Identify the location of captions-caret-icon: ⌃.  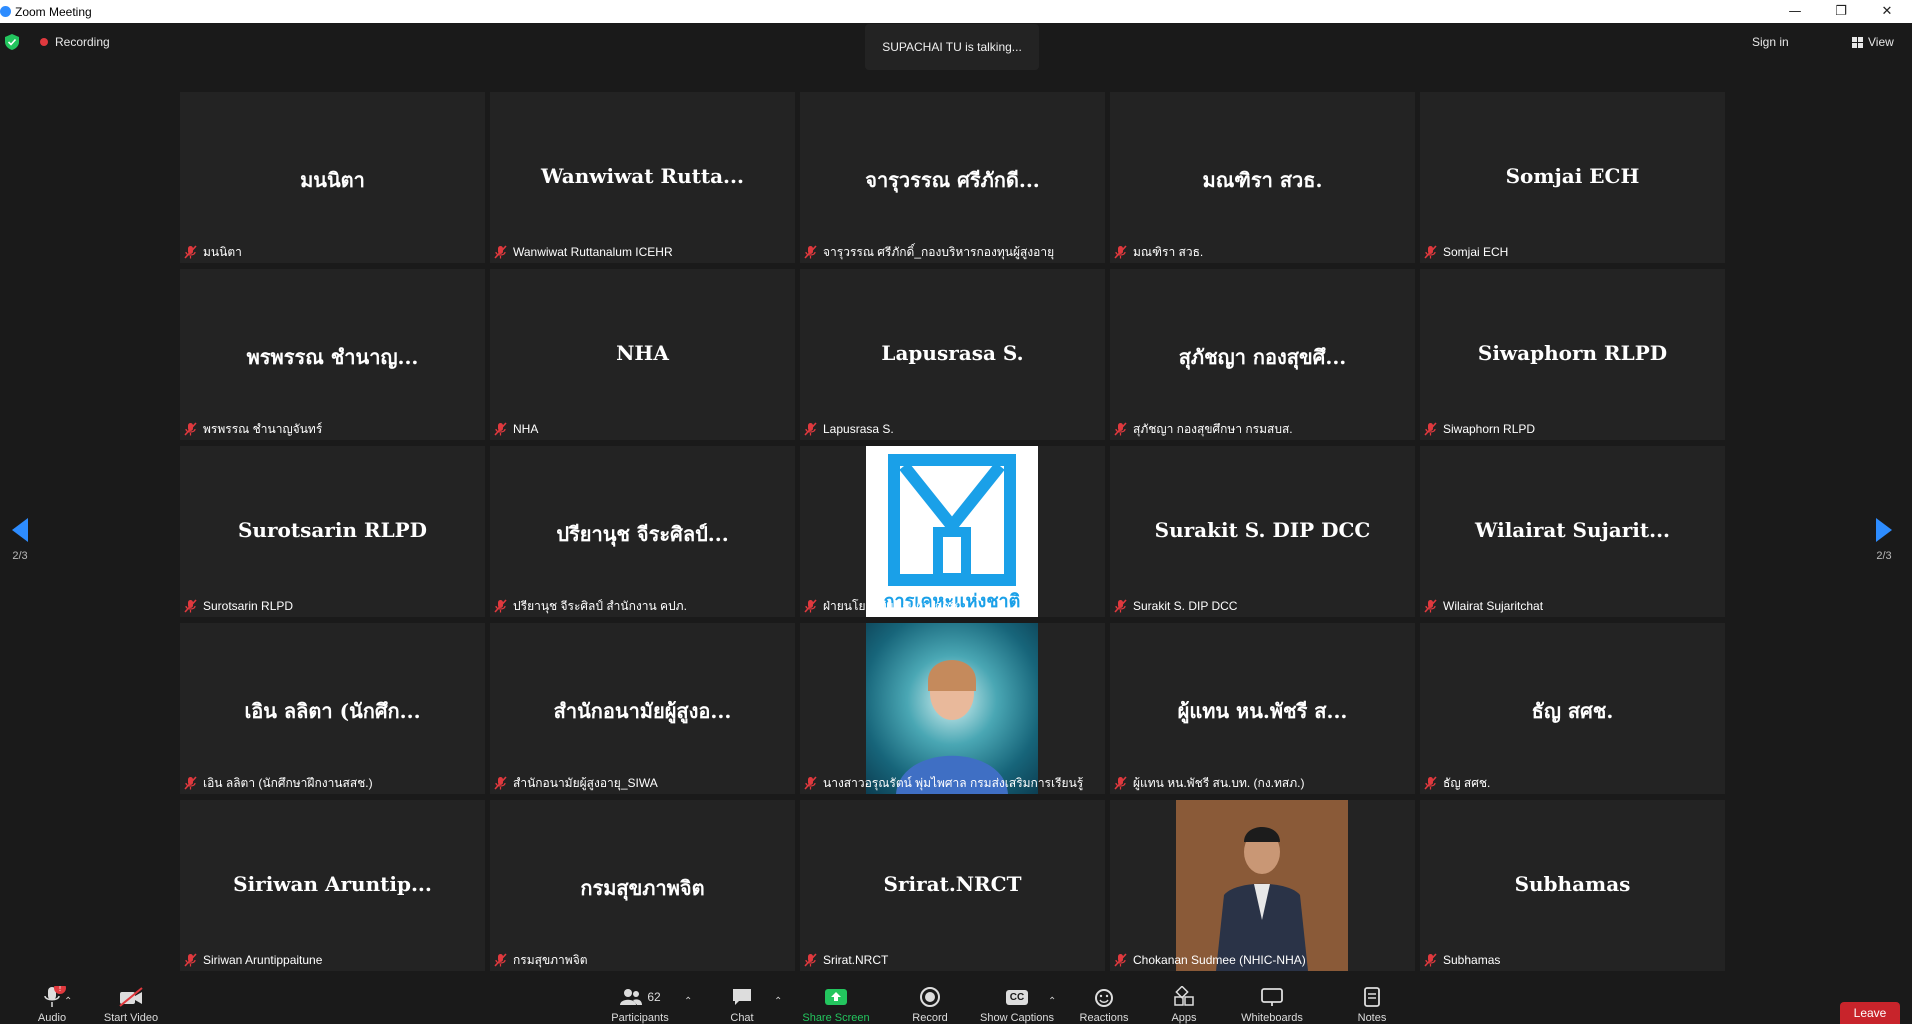
(1052, 1001).